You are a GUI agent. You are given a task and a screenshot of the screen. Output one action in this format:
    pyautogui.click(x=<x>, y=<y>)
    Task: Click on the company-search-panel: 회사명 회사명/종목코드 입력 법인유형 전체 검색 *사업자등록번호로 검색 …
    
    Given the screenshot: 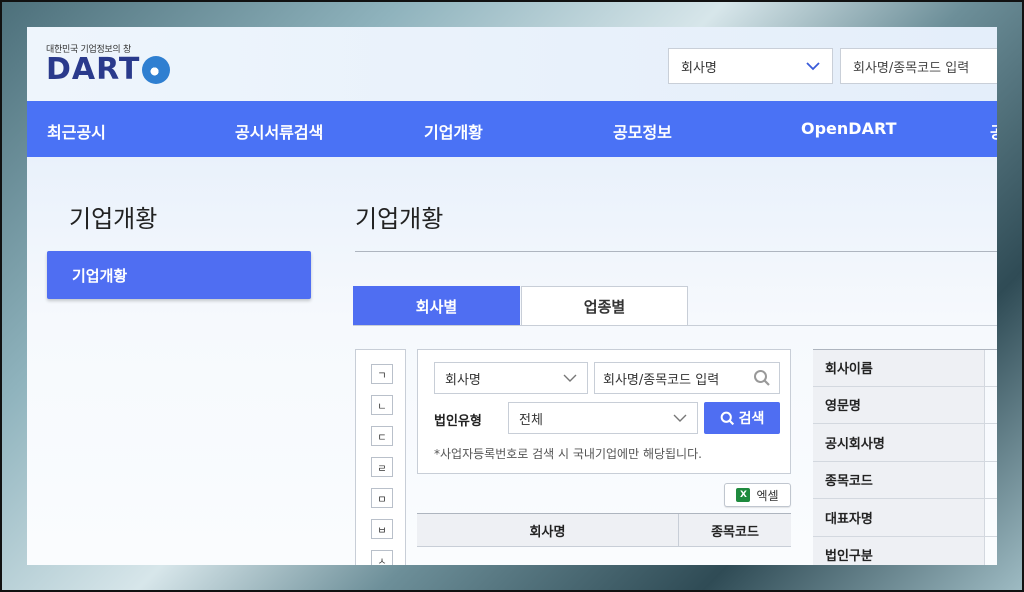 What is the action you would take?
    pyautogui.click(x=604, y=411)
    